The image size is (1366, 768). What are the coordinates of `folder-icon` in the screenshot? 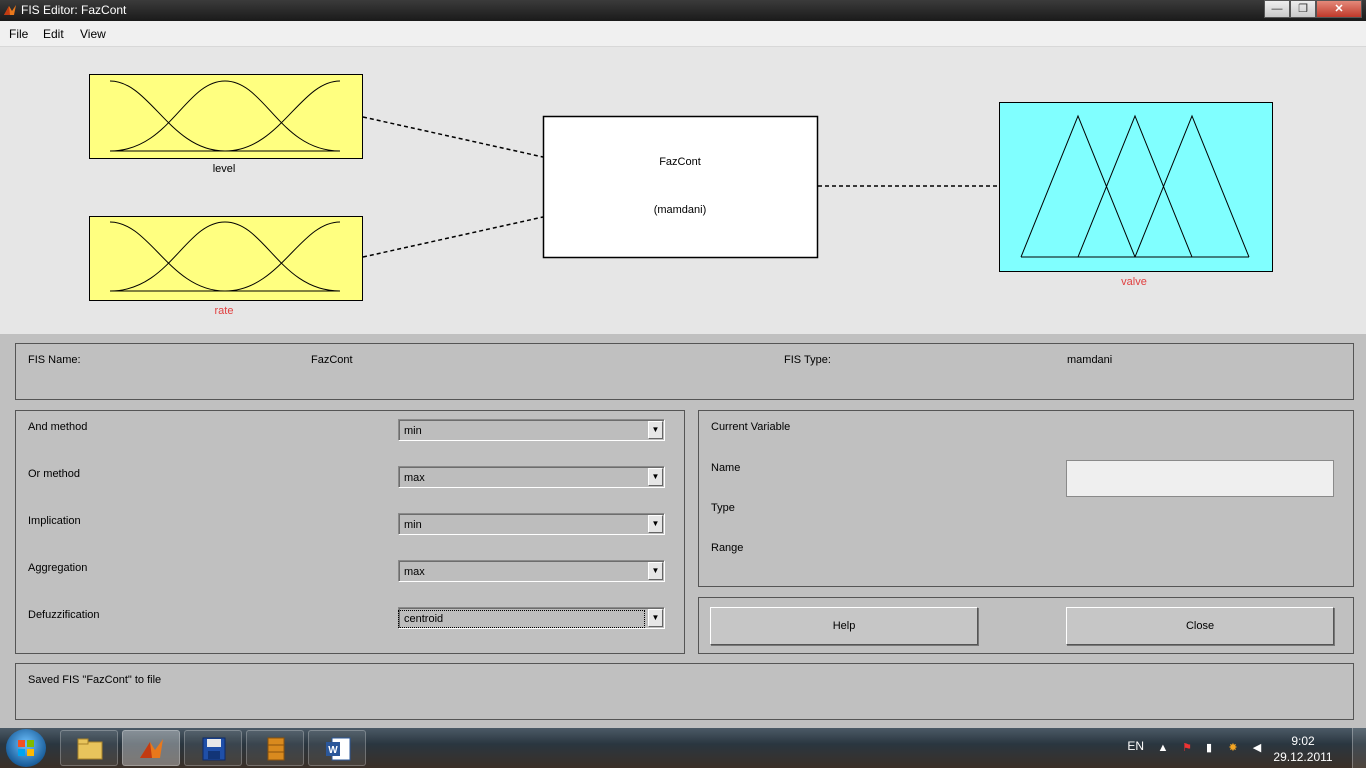 It's located at (90, 749).